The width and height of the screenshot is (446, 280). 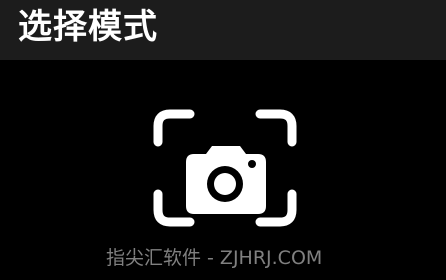 I want to click on viewfinder-bottom-left-corner, so click(x=174, y=208).